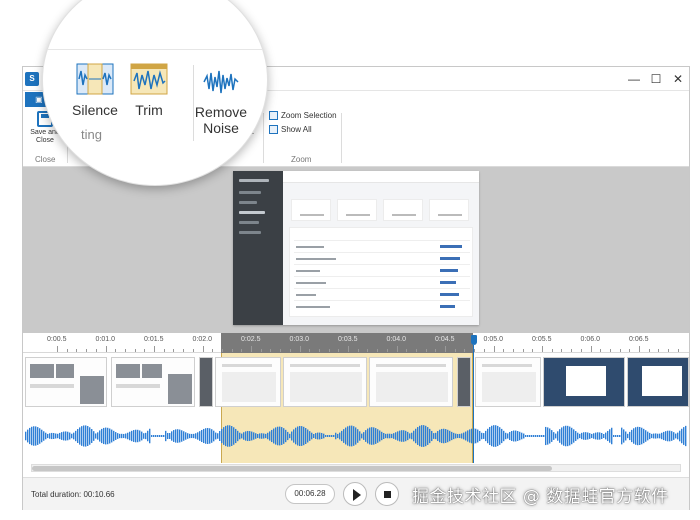 This screenshot has height=520, width=700. I want to click on preview-dashboard, so click(381, 248).